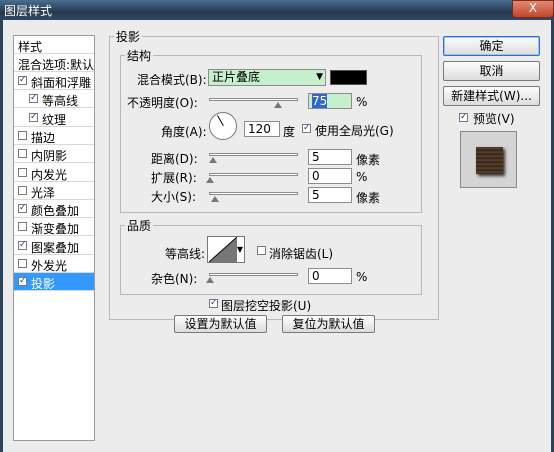  Describe the element at coordinates (354, 131) in the screenshot. I see `global-light-label: 使用全局光(G)` at that location.